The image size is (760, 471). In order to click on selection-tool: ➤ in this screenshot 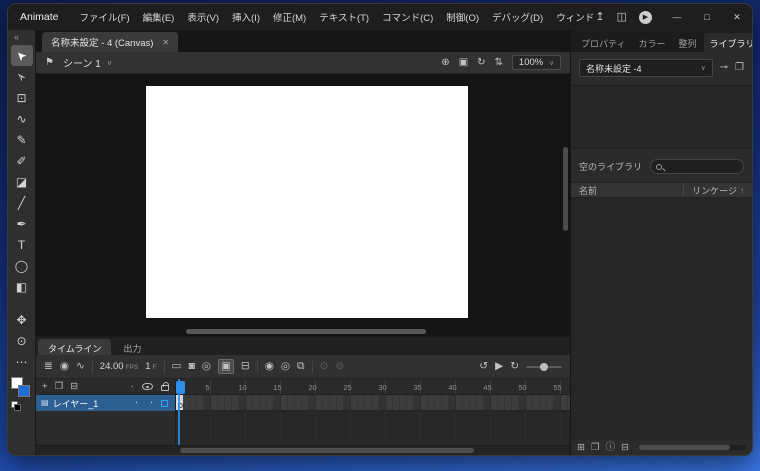, I will do `click(21, 55)`.